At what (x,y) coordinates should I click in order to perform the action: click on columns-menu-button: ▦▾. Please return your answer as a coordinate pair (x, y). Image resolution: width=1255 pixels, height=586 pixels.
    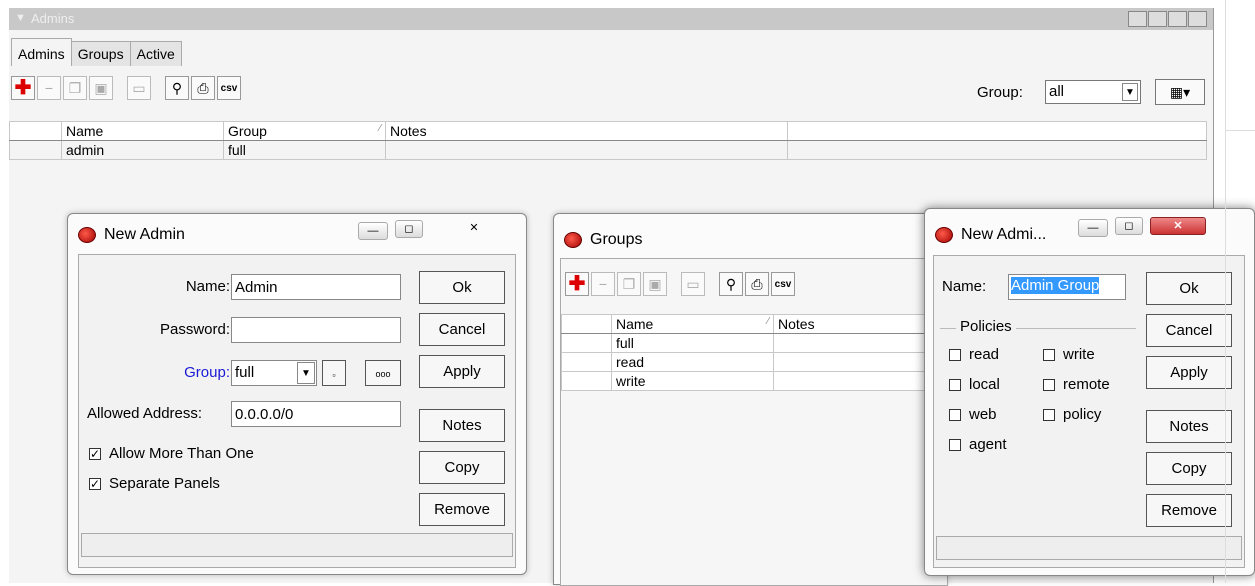
    Looking at the image, I should click on (1180, 92).